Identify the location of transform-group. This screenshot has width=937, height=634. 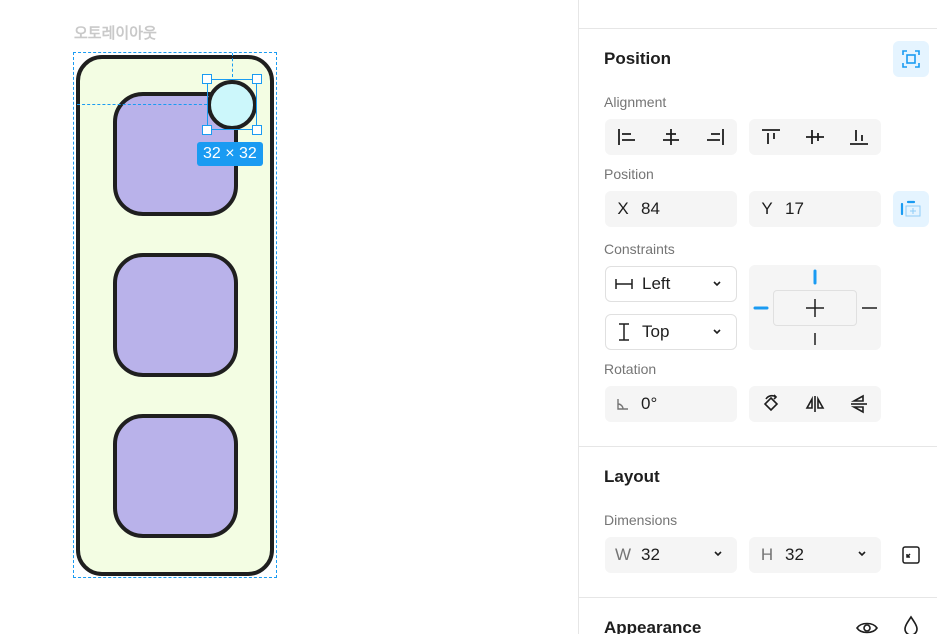
(815, 404).